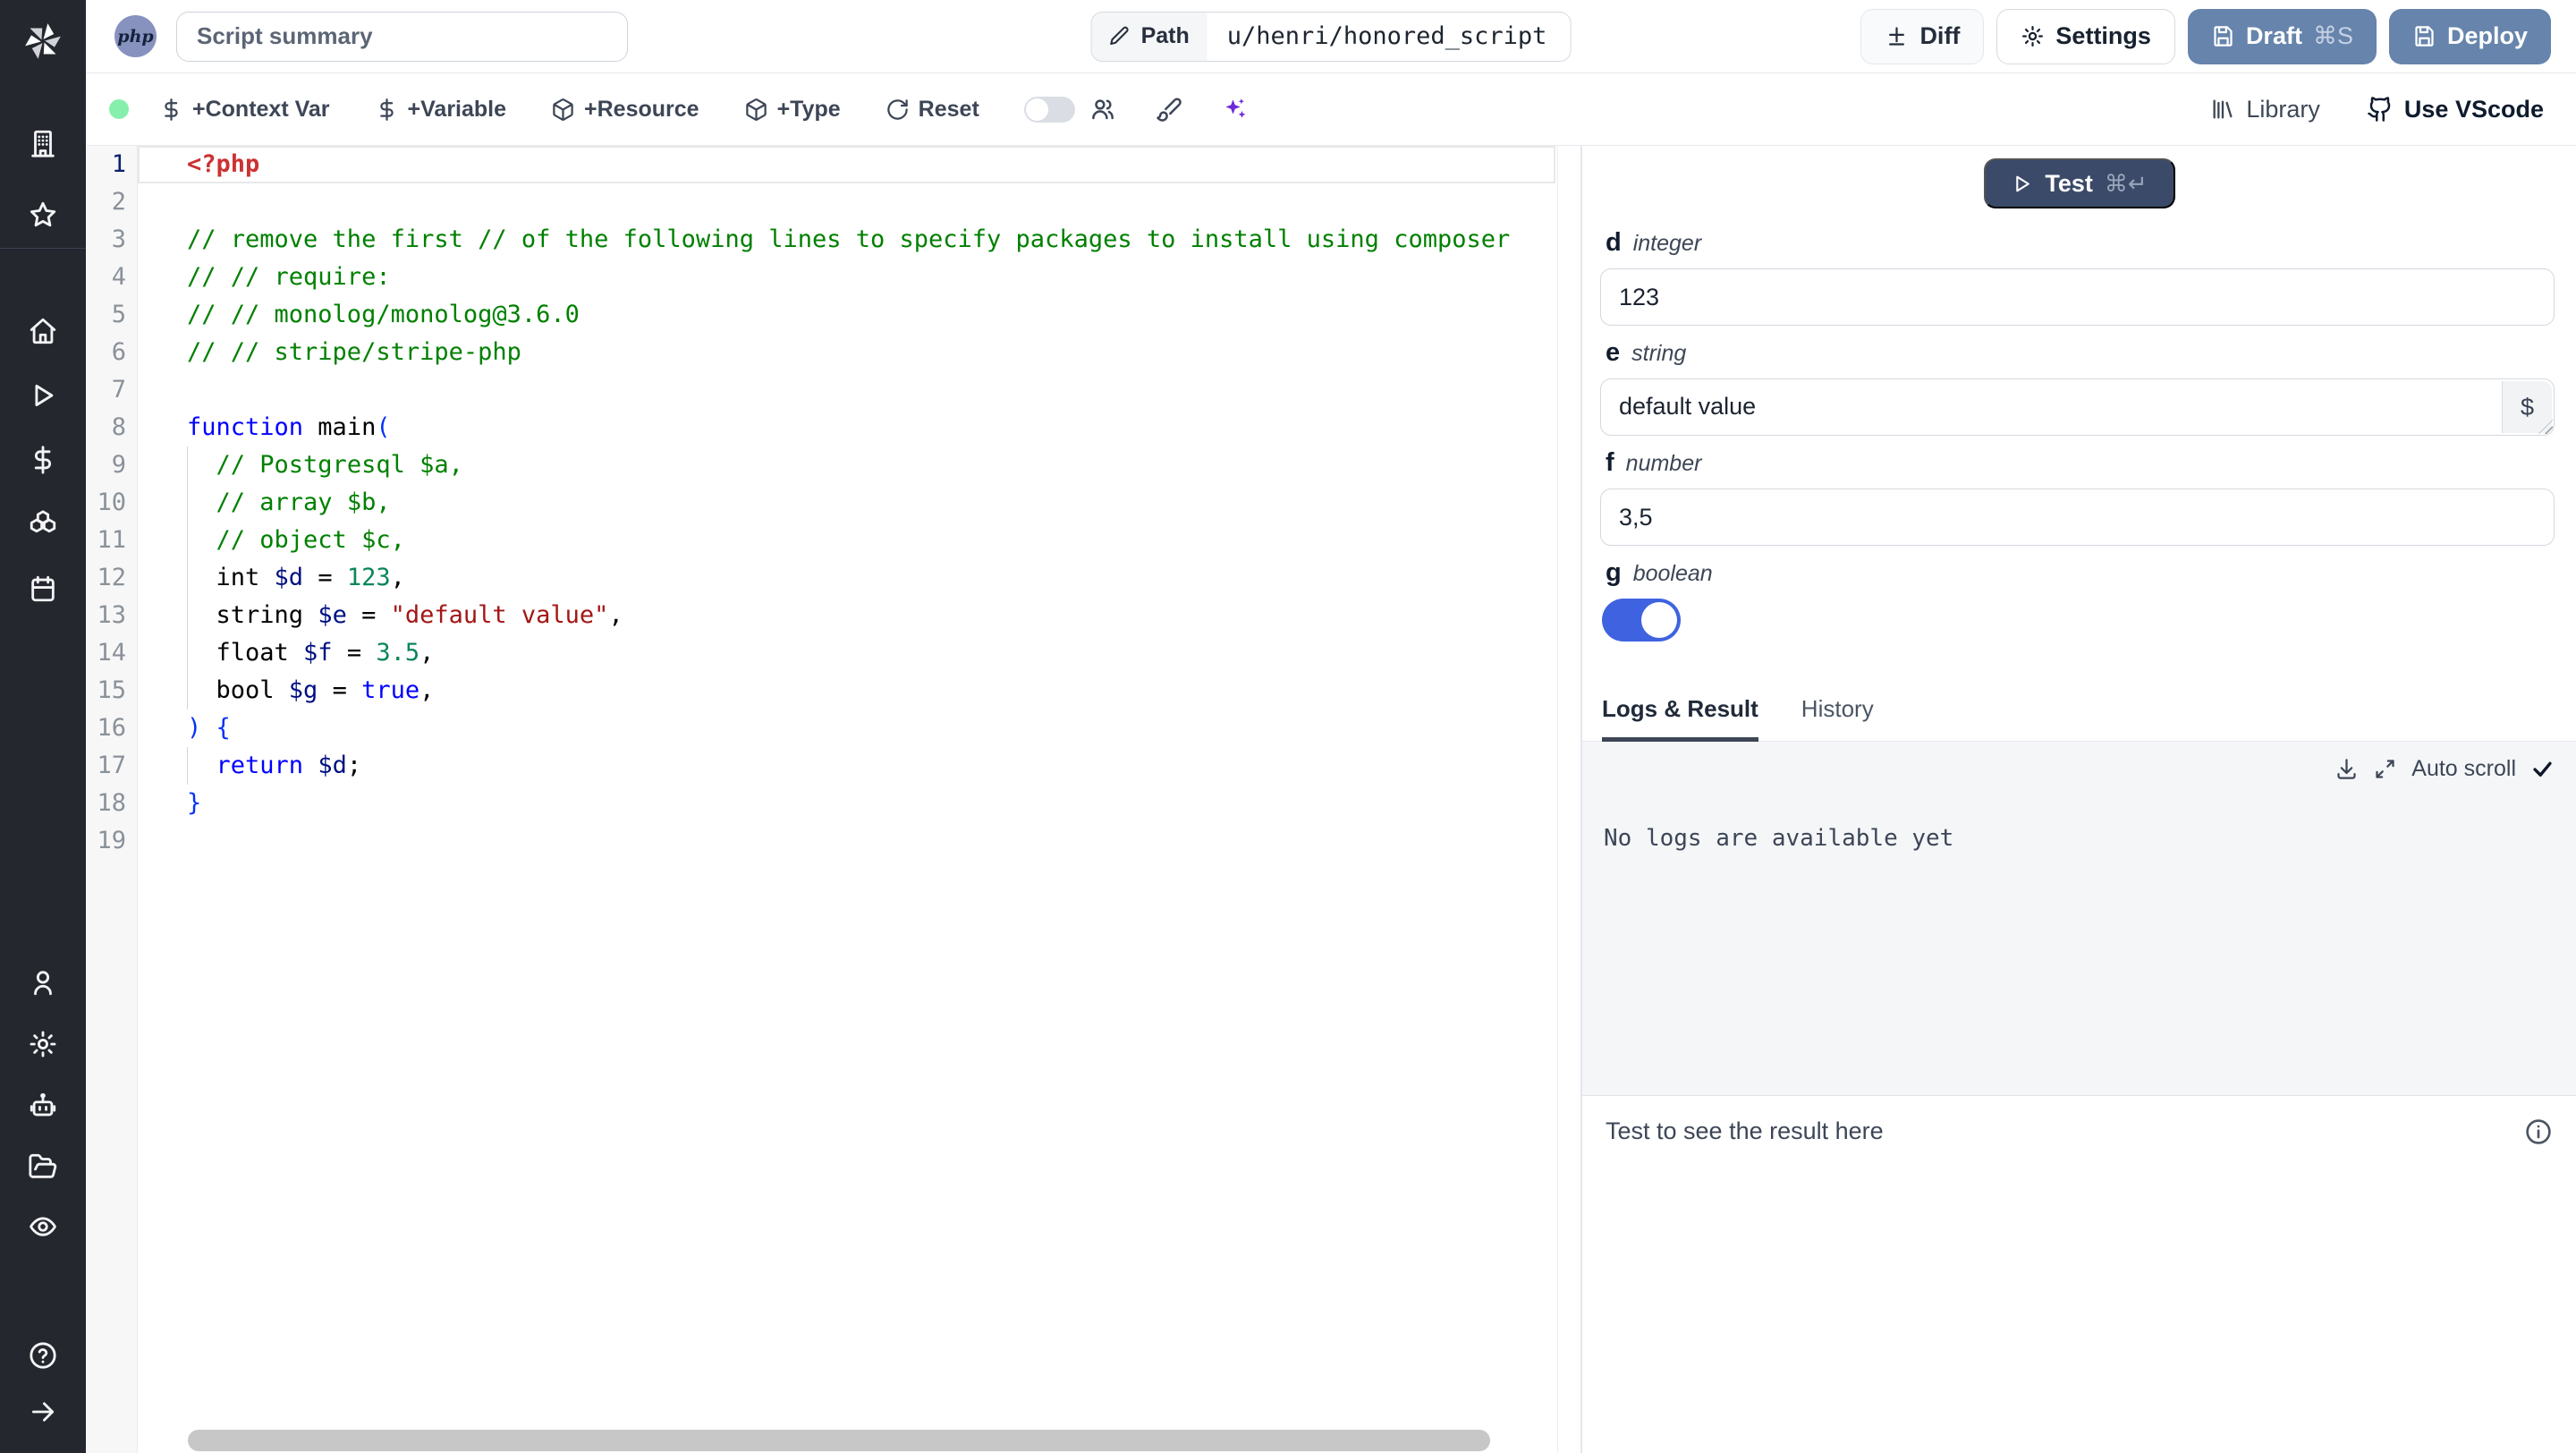  I want to click on add-type-label: +Type, so click(808, 109).